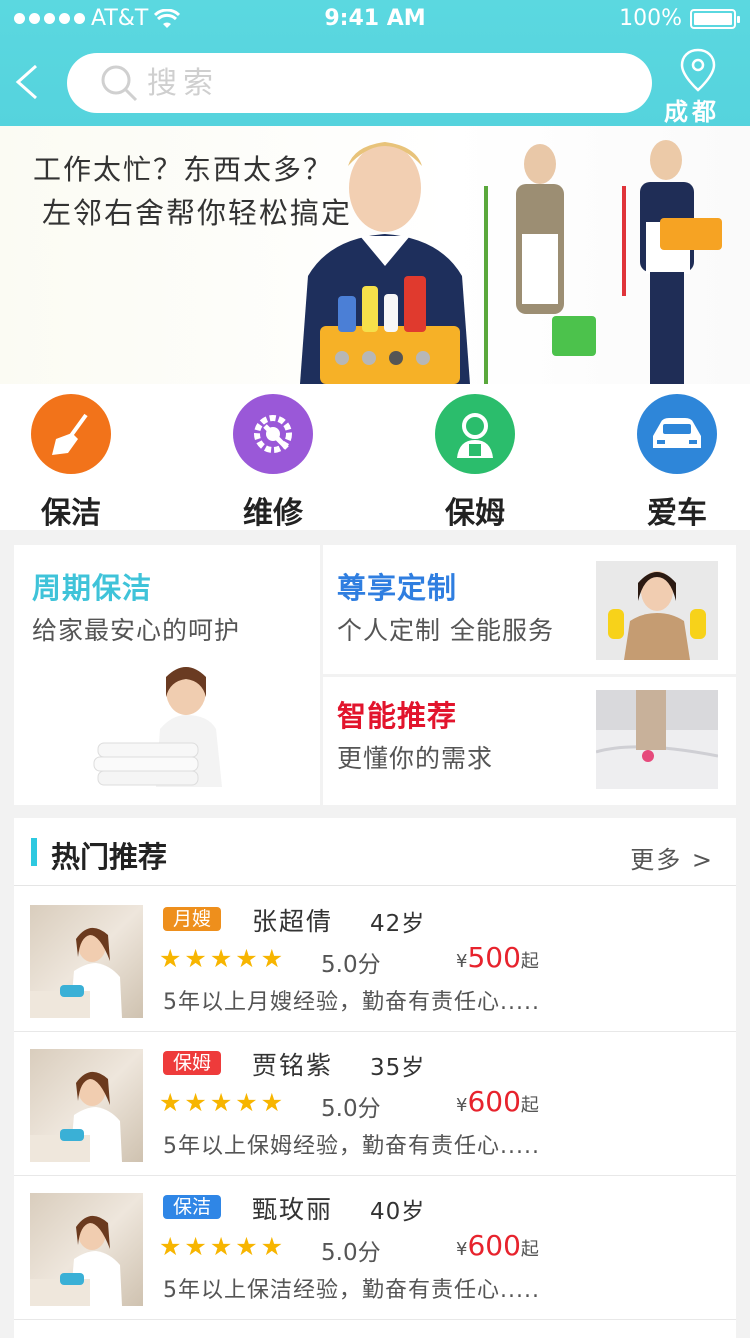 This screenshot has height=1338, width=750. What do you see at coordinates (273, 434) in the screenshot?
I see `gear-wrench-icon` at bounding box center [273, 434].